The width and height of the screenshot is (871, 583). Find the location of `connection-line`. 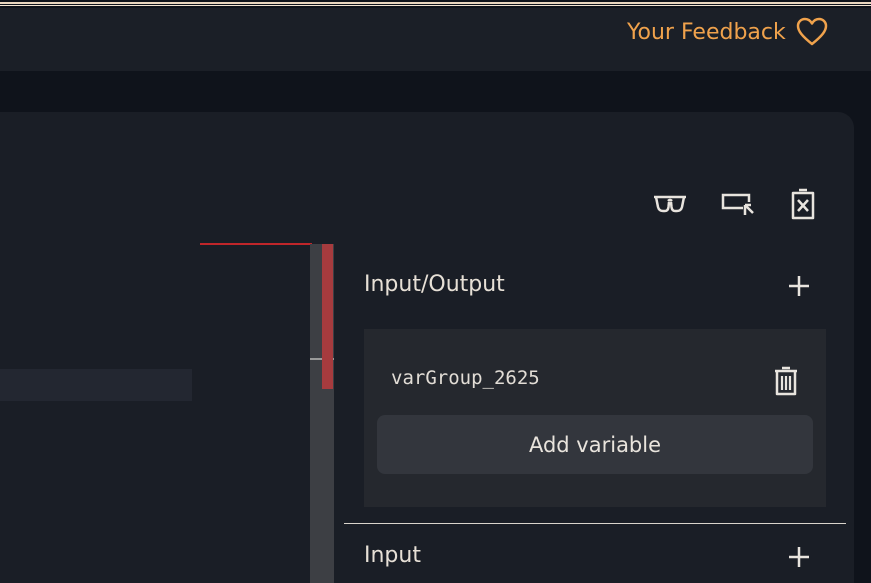

connection-line is located at coordinates (256, 244).